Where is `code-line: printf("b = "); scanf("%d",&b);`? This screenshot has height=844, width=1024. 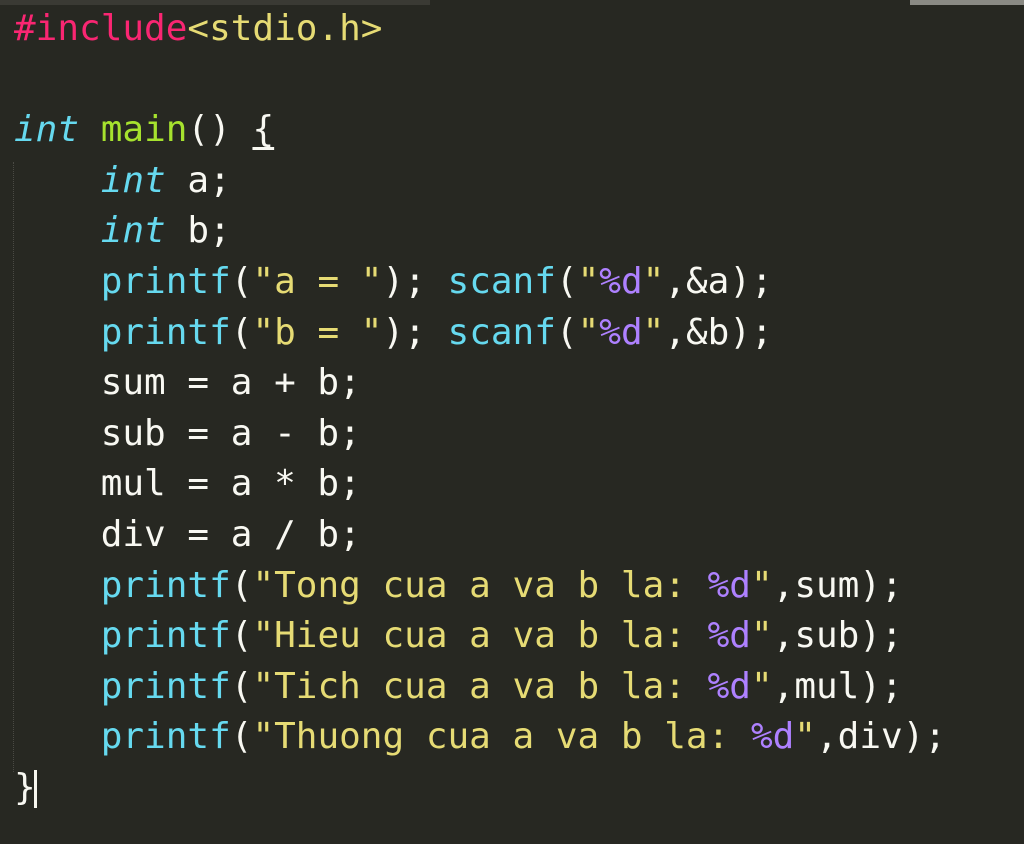
code-line: printf("b = "); scanf("%d",&b); is located at coordinates (519, 333).